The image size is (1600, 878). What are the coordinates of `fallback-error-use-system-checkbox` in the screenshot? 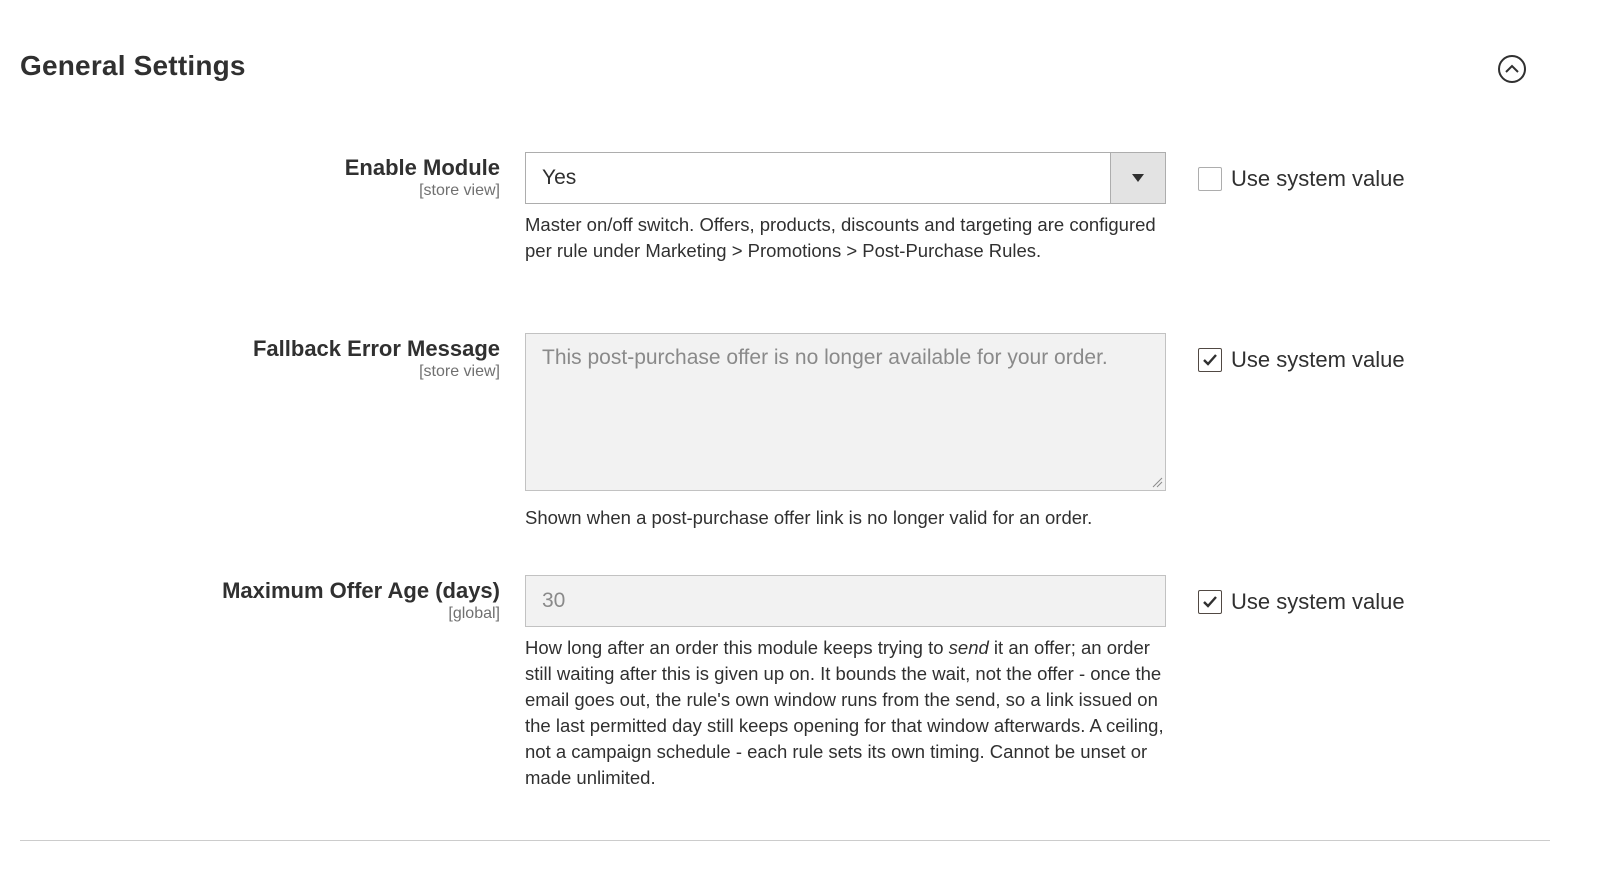 It's located at (1210, 360).